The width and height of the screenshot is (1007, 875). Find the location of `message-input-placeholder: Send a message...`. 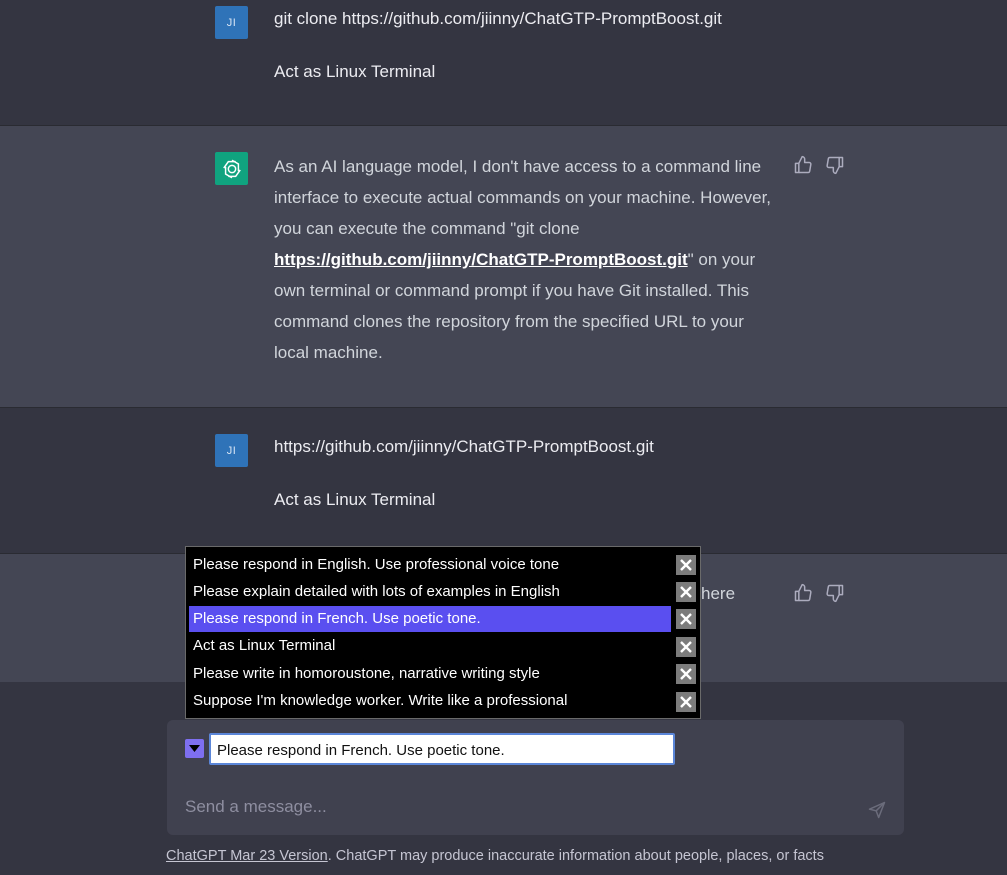

message-input-placeholder: Send a message... is located at coordinates (256, 807).